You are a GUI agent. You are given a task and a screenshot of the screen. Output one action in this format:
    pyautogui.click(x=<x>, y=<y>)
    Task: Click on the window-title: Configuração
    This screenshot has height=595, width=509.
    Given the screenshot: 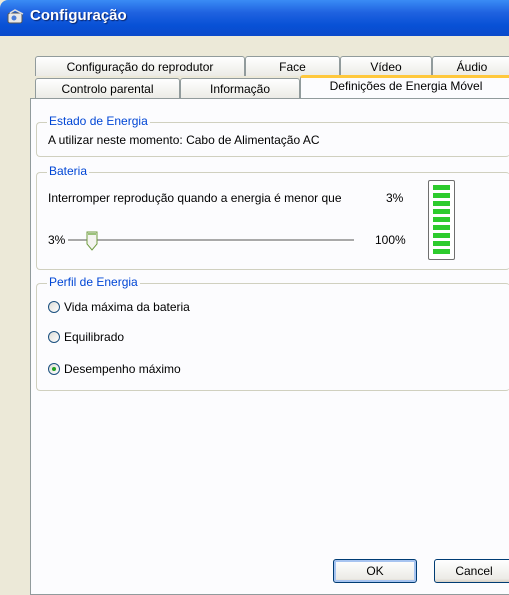 What is the action you would take?
    pyautogui.click(x=78, y=15)
    